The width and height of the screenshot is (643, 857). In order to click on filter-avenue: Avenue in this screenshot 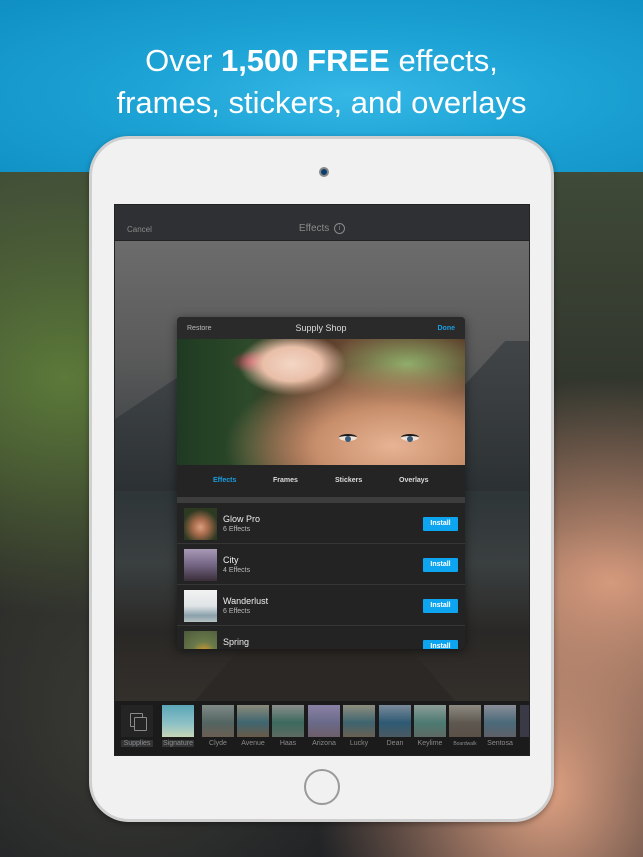, I will do `click(253, 726)`.